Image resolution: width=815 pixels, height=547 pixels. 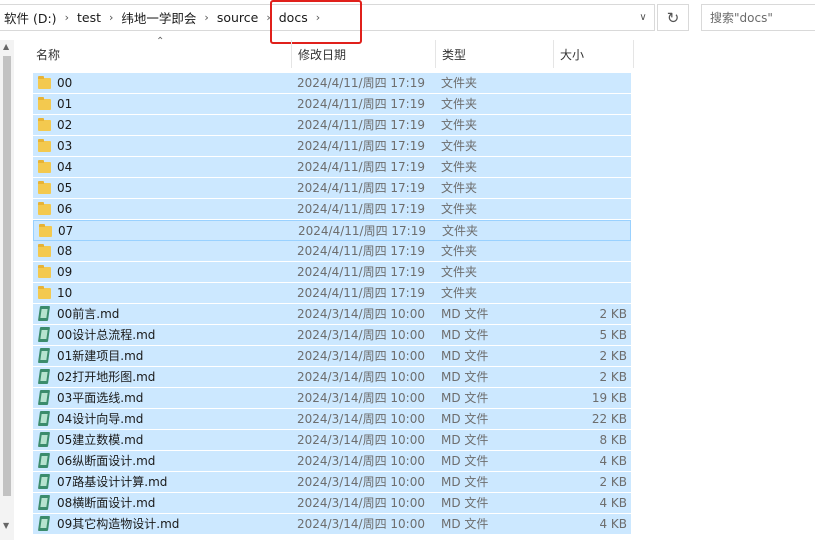 What do you see at coordinates (364, 54) in the screenshot?
I see `header-date: 修改日期` at bounding box center [364, 54].